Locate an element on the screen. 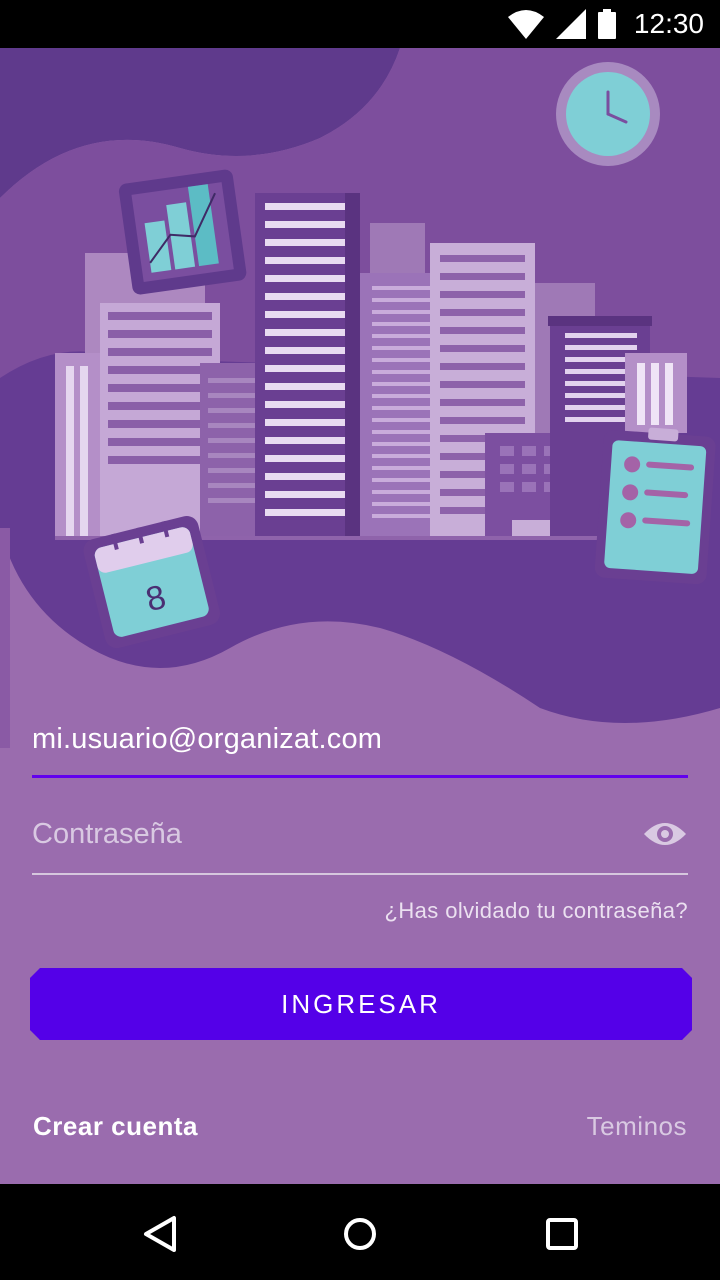 Image resolution: width=720 pixels, height=1280 pixels. navigation-bar is located at coordinates (360, 1232).